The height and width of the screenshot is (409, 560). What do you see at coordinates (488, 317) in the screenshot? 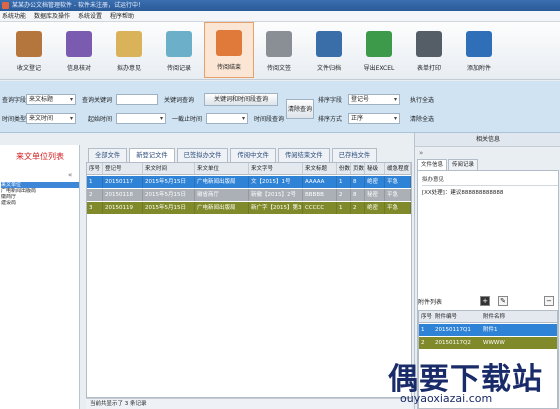
I see `attachment-header-row: 序号 附件编号 附件名称` at bounding box center [488, 317].